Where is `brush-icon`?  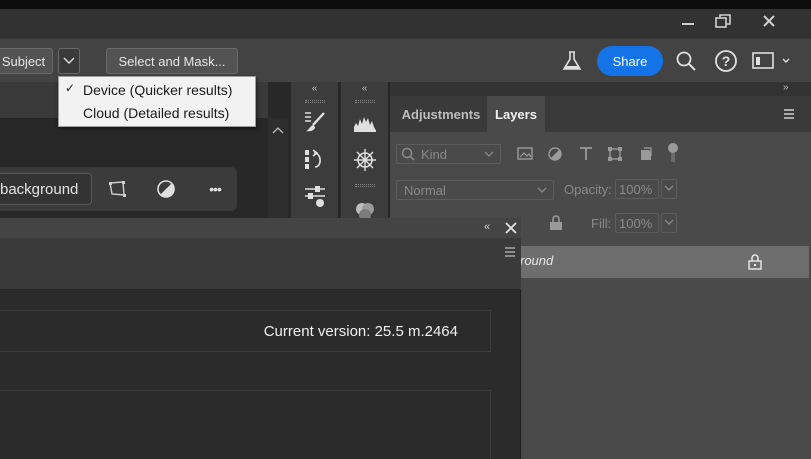
brush-icon is located at coordinates (315, 122).